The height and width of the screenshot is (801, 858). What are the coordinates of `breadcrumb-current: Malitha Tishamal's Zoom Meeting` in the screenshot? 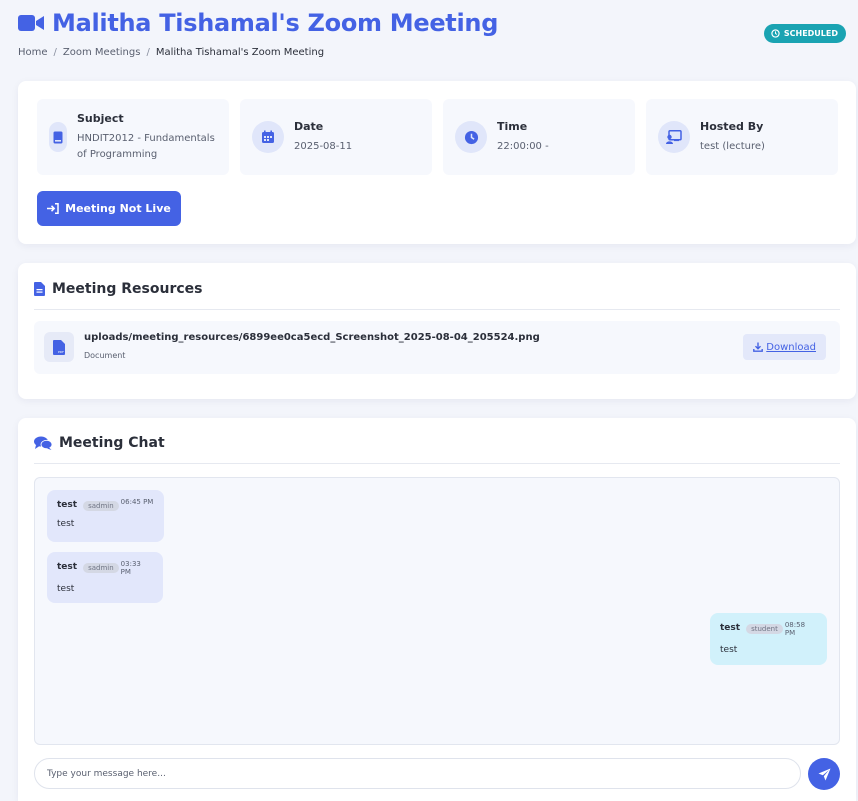 It's located at (240, 52).